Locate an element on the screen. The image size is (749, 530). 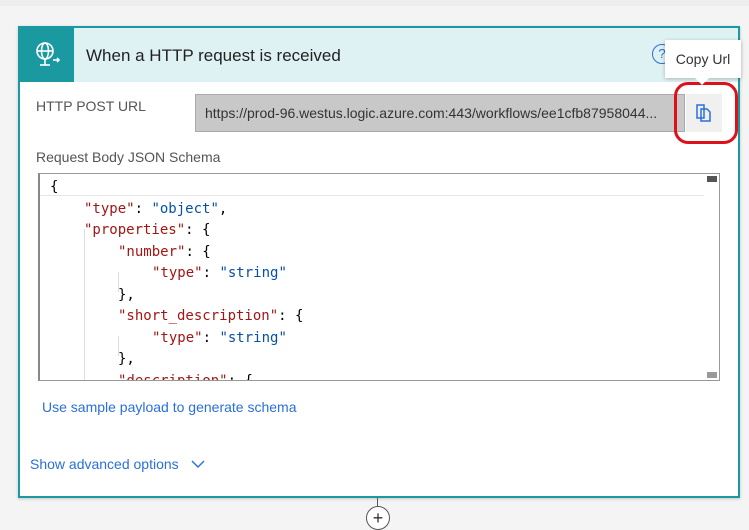
card-header: When a HTTP request is received ? is located at coordinates (379, 55).